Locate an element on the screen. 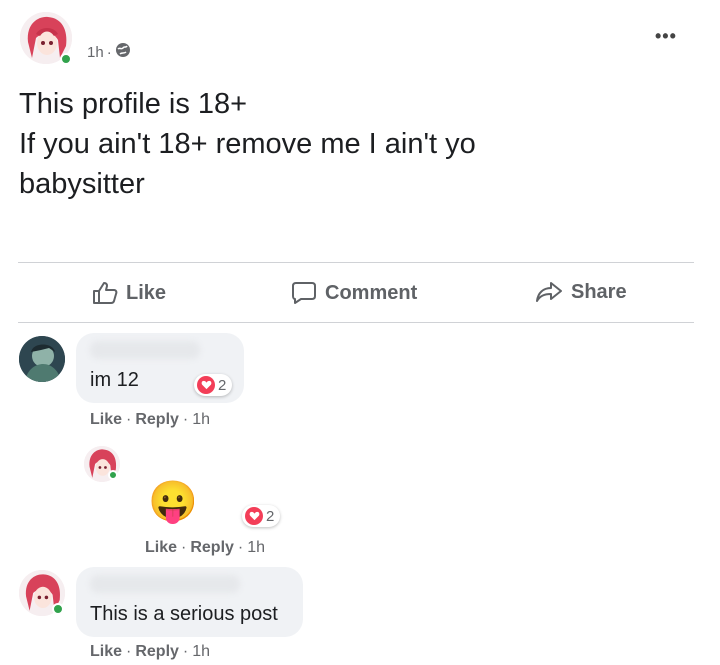 The width and height of the screenshot is (720, 665). like-button: Like is located at coordinates (129, 293).